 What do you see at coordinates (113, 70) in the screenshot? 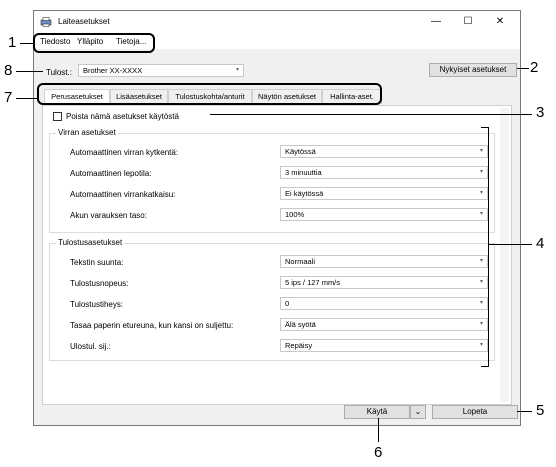
I see `printer-select-value: Brother XX-XXXX` at bounding box center [113, 70].